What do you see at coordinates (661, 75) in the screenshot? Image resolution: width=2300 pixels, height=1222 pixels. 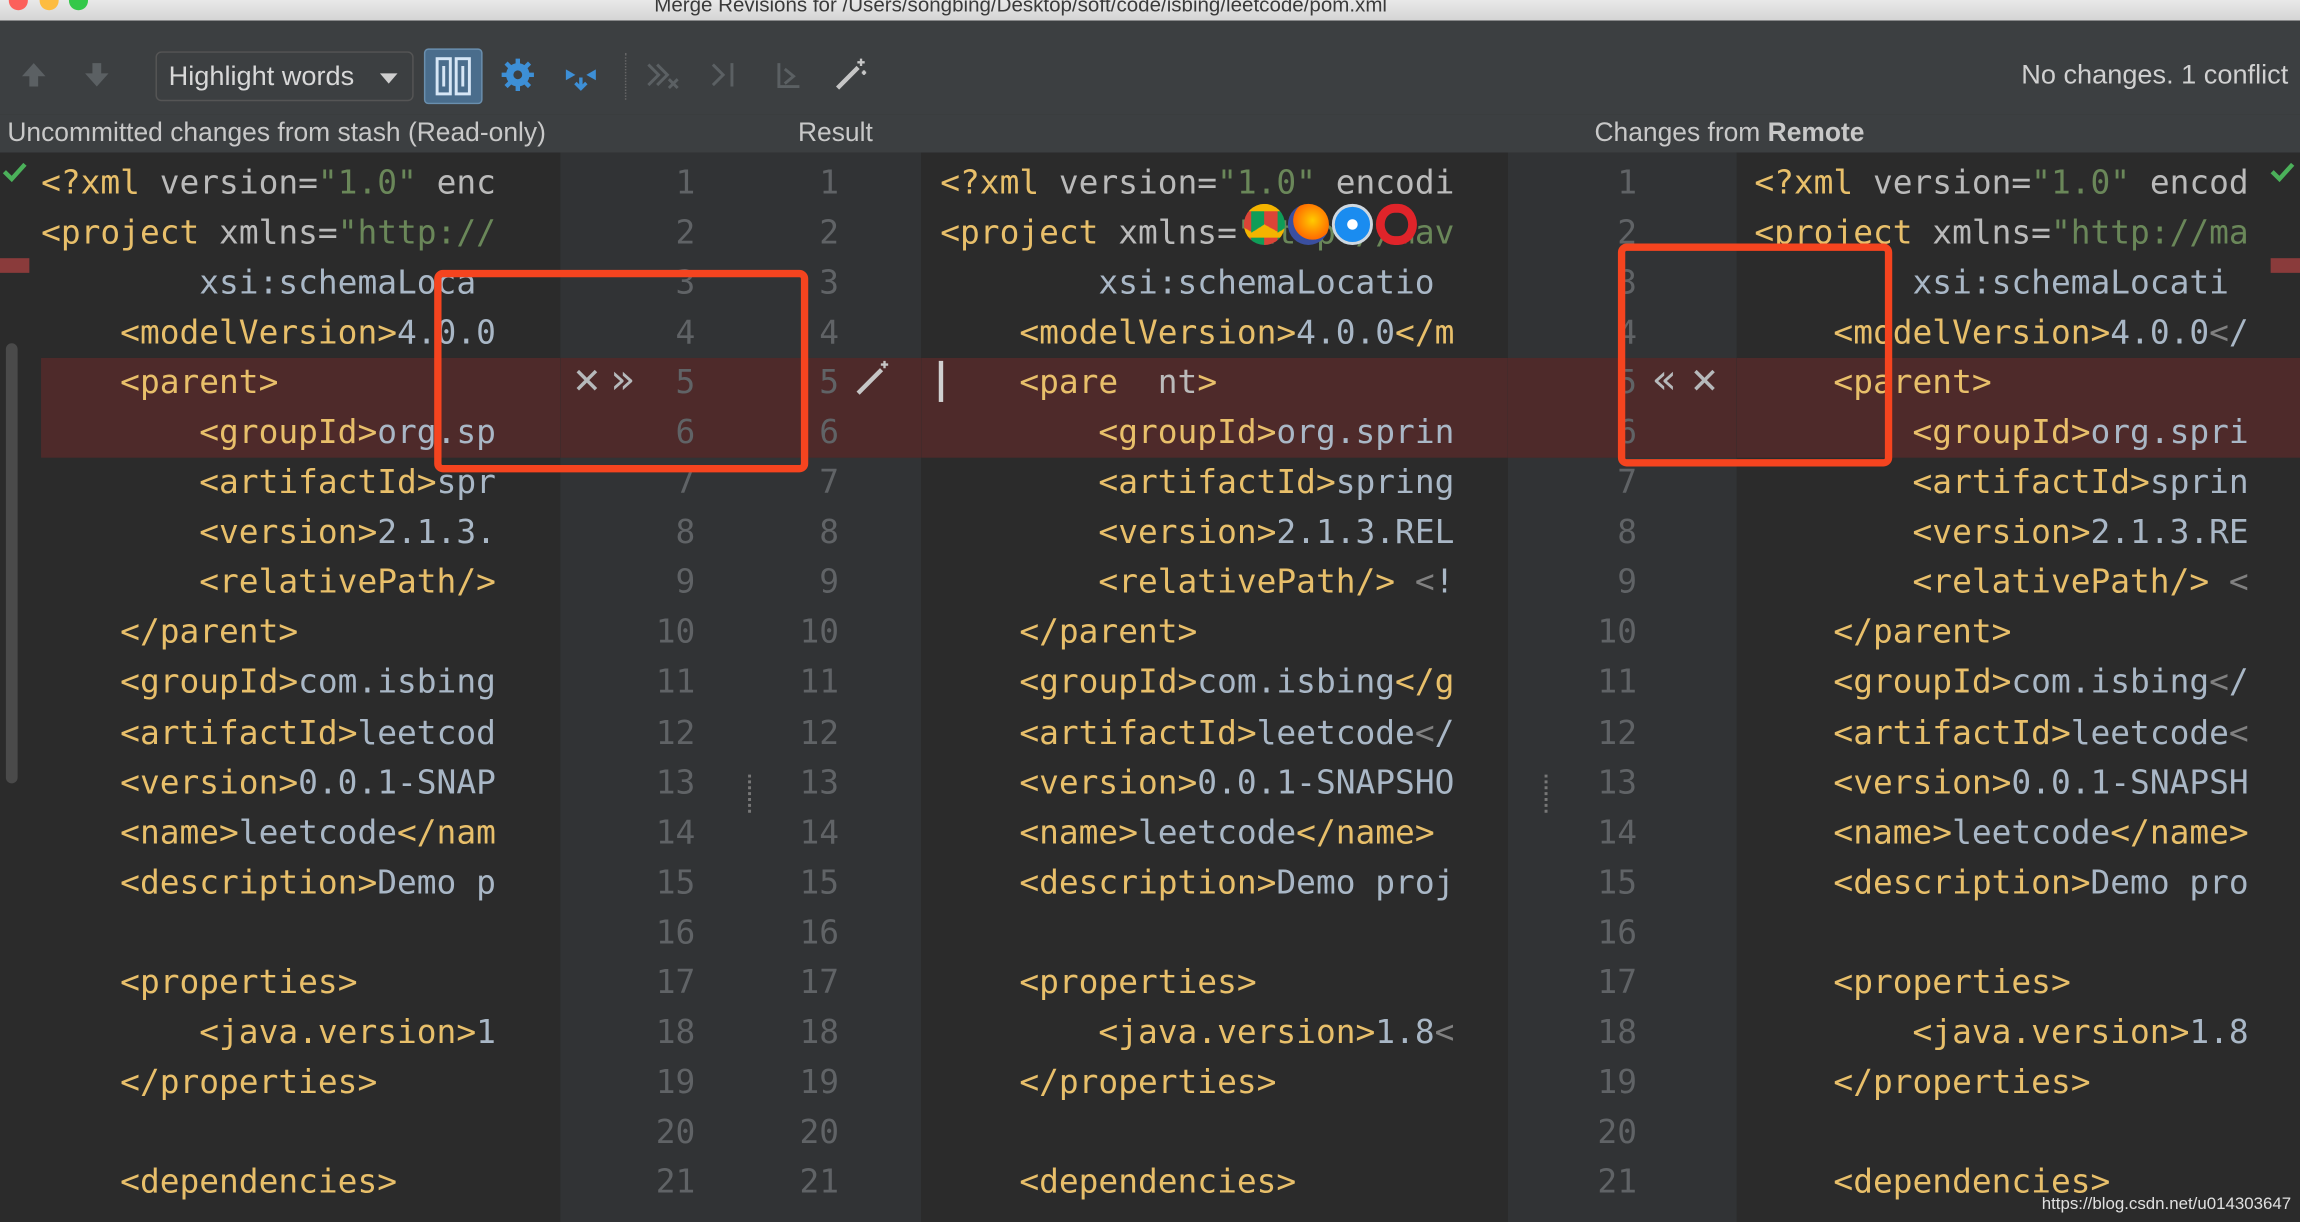 I see `apply-left-button` at bounding box center [661, 75].